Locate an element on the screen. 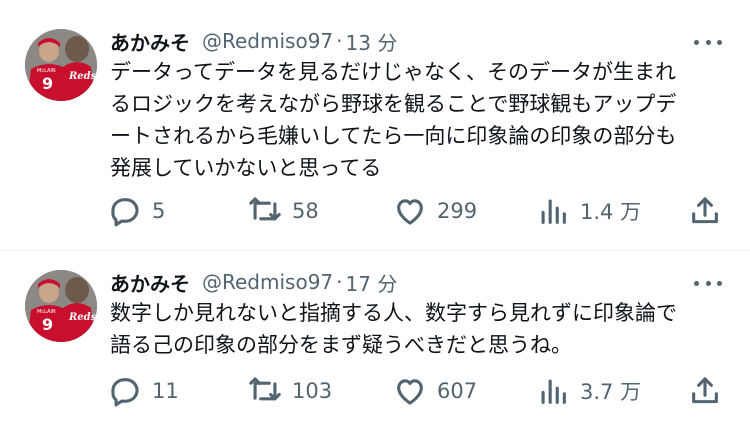 The height and width of the screenshot is (439, 750). tweet-header: あかみそ @Redmiso97 · 13 分 is located at coordinates (253, 41).